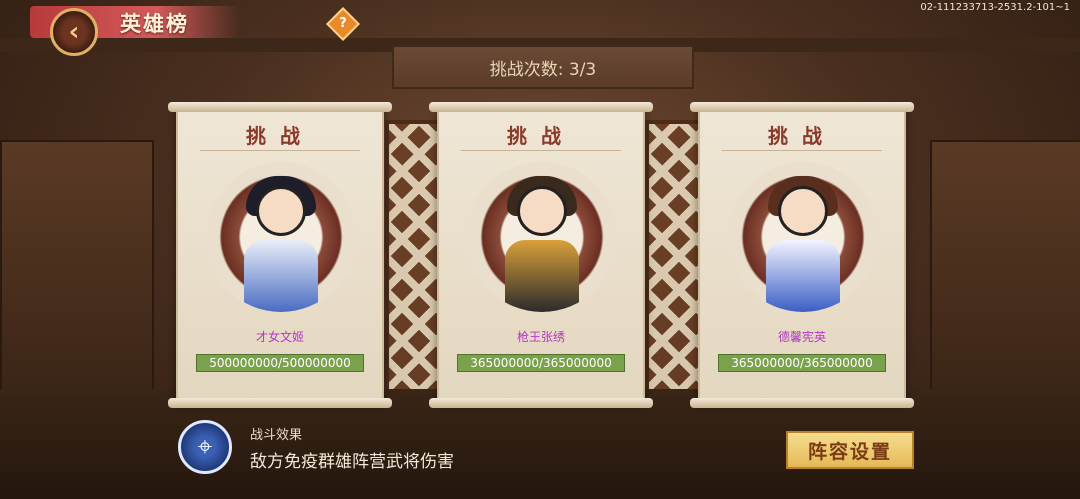 The width and height of the screenshot is (1080, 499). Describe the element at coordinates (850, 450) in the screenshot. I see `lineup-settings-button: 阵容设置` at that location.